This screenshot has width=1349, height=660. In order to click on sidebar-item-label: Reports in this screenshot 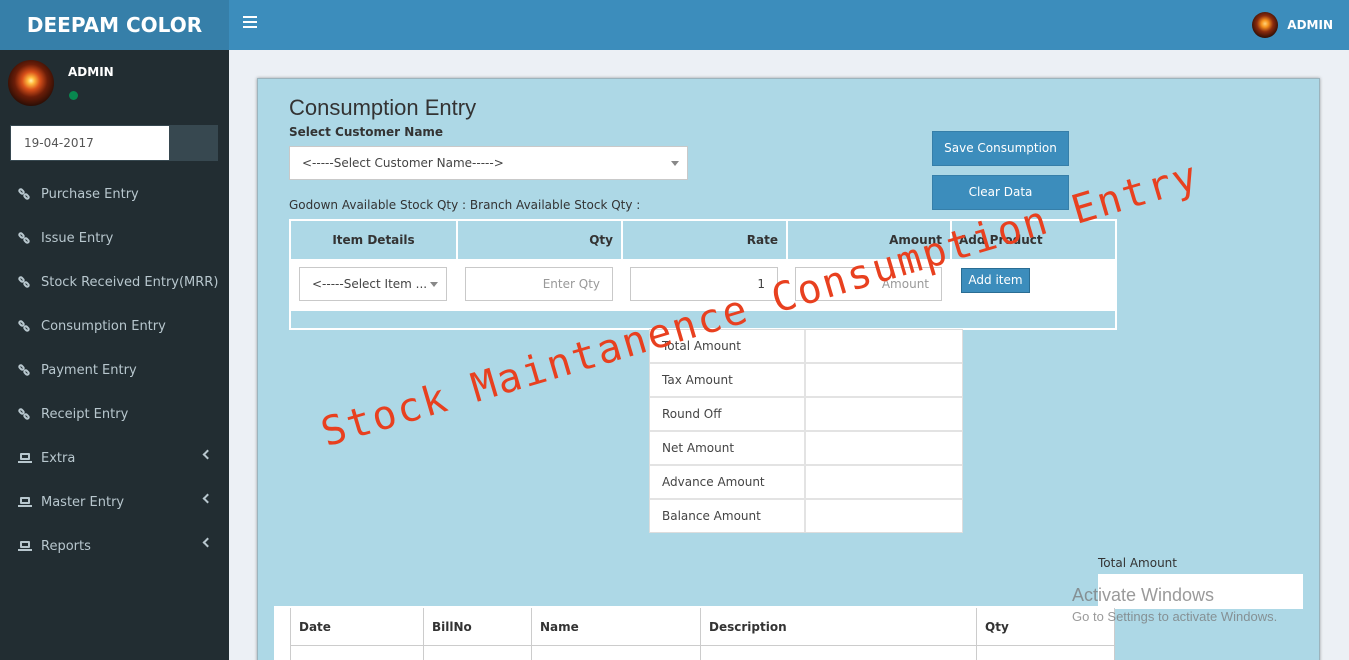, I will do `click(66, 546)`.